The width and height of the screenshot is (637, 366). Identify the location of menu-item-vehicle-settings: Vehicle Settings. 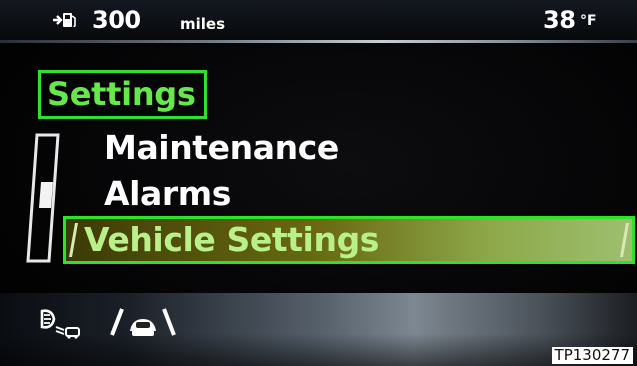
(349, 240).